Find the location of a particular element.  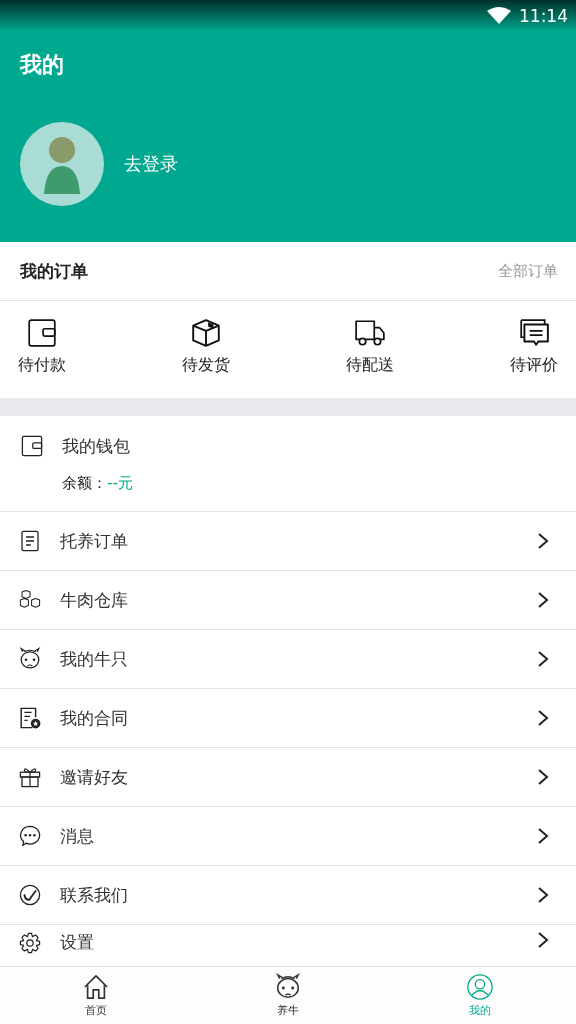

tab: 养牛 is located at coordinates (288, 995).